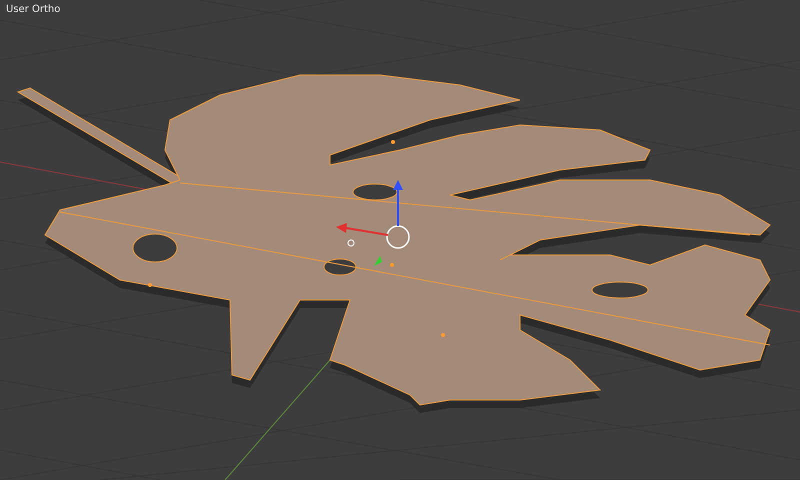  I want to click on view-label: User Ortho, so click(33, 9).